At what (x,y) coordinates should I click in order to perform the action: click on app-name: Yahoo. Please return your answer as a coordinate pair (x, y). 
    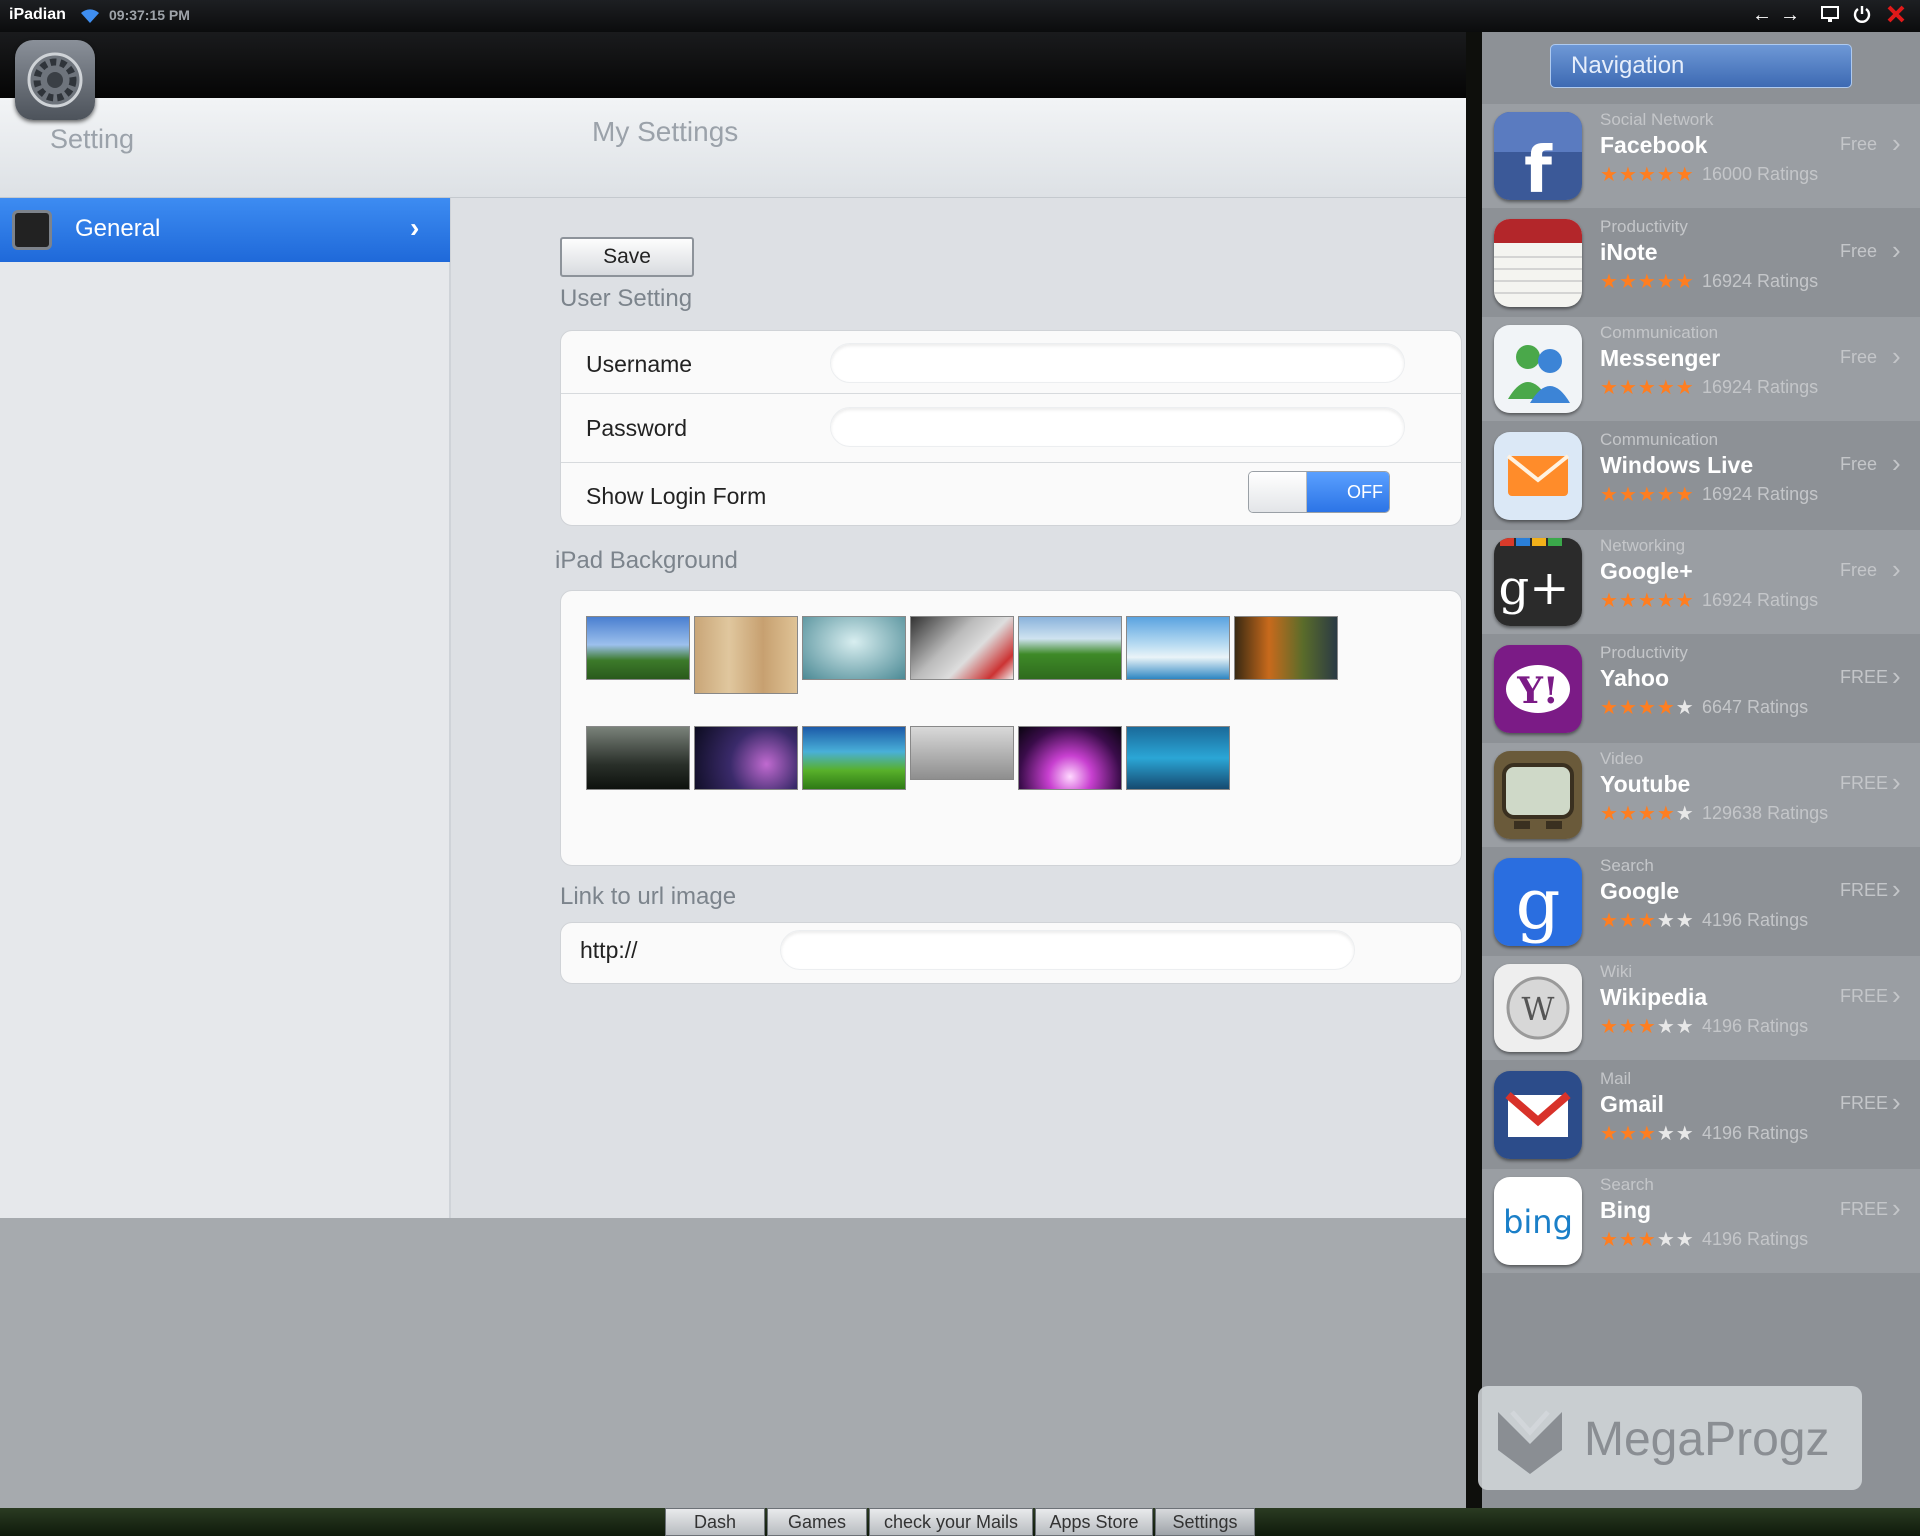
    Looking at the image, I should click on (1635, 678).